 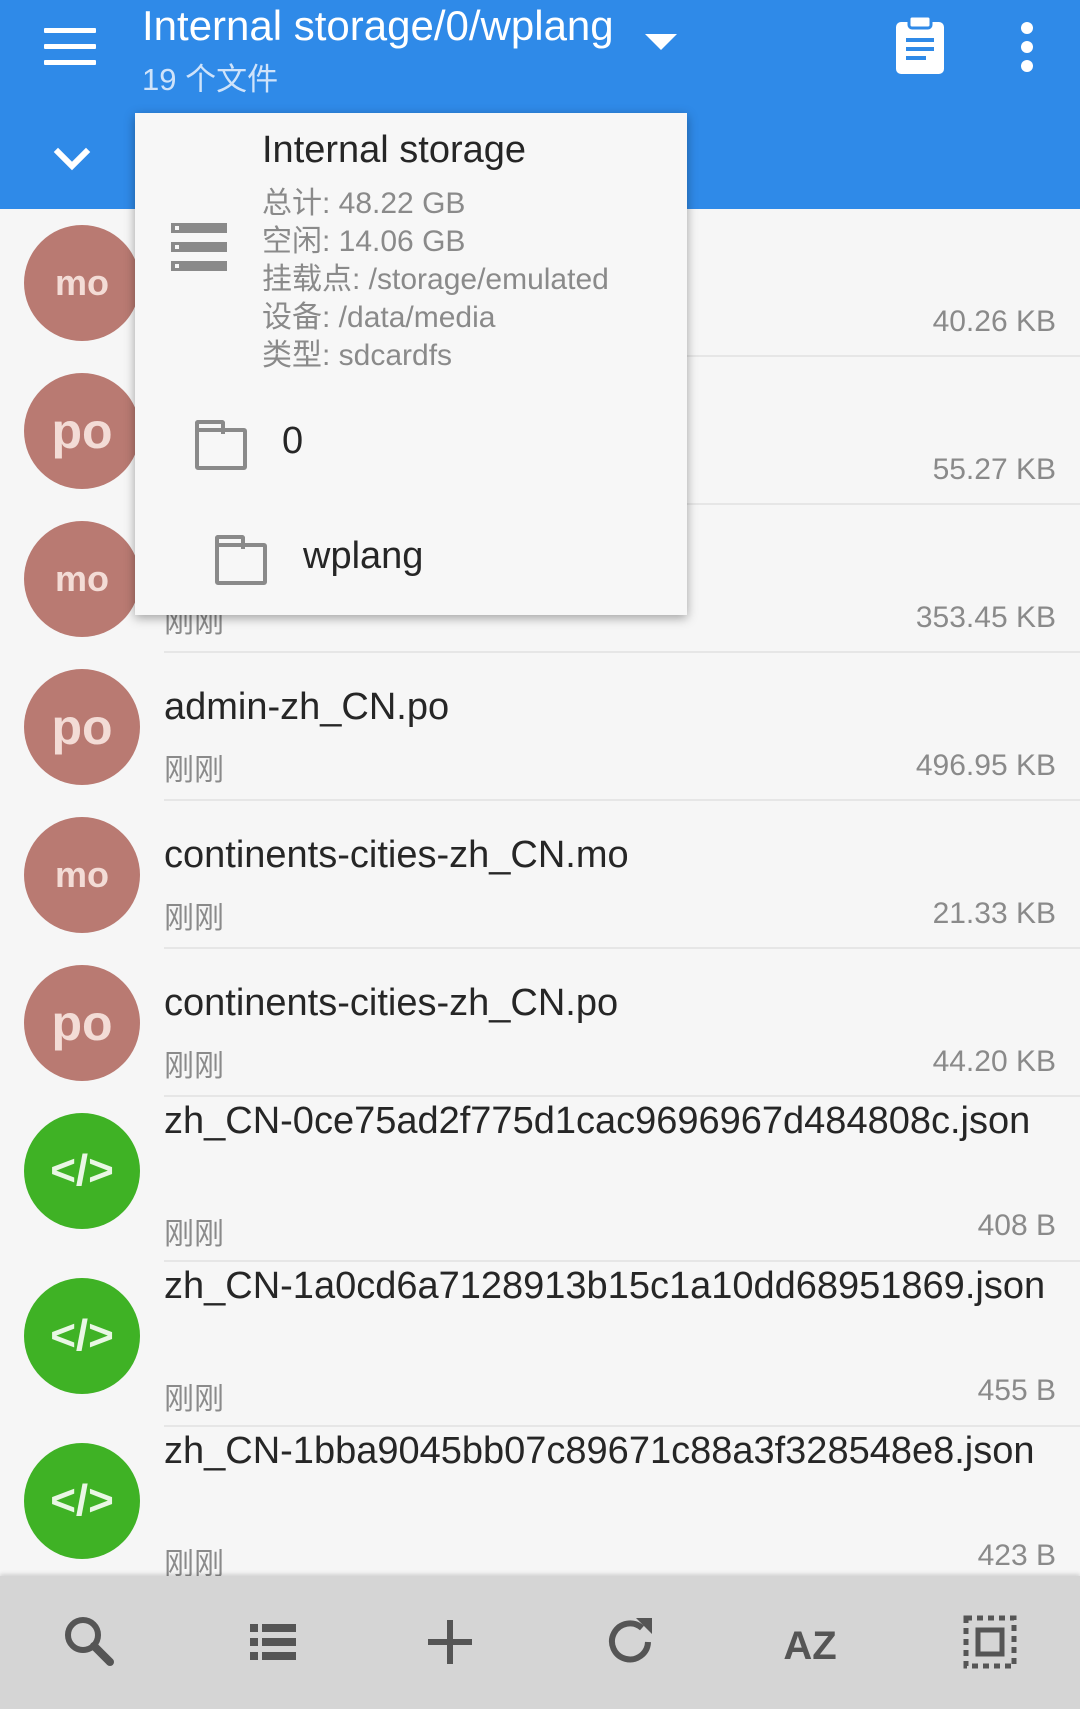 I want to click on bottom-toolbar: AZ, so click(x=540, y=1642).